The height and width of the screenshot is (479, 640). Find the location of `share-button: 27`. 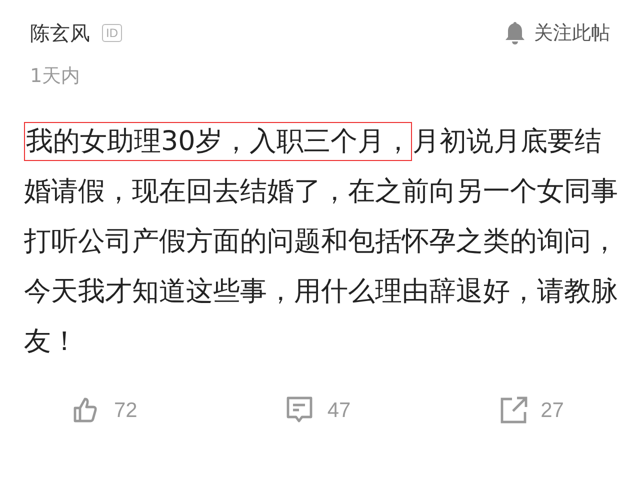

share-button: 27 is located at coordinates (531, 410).